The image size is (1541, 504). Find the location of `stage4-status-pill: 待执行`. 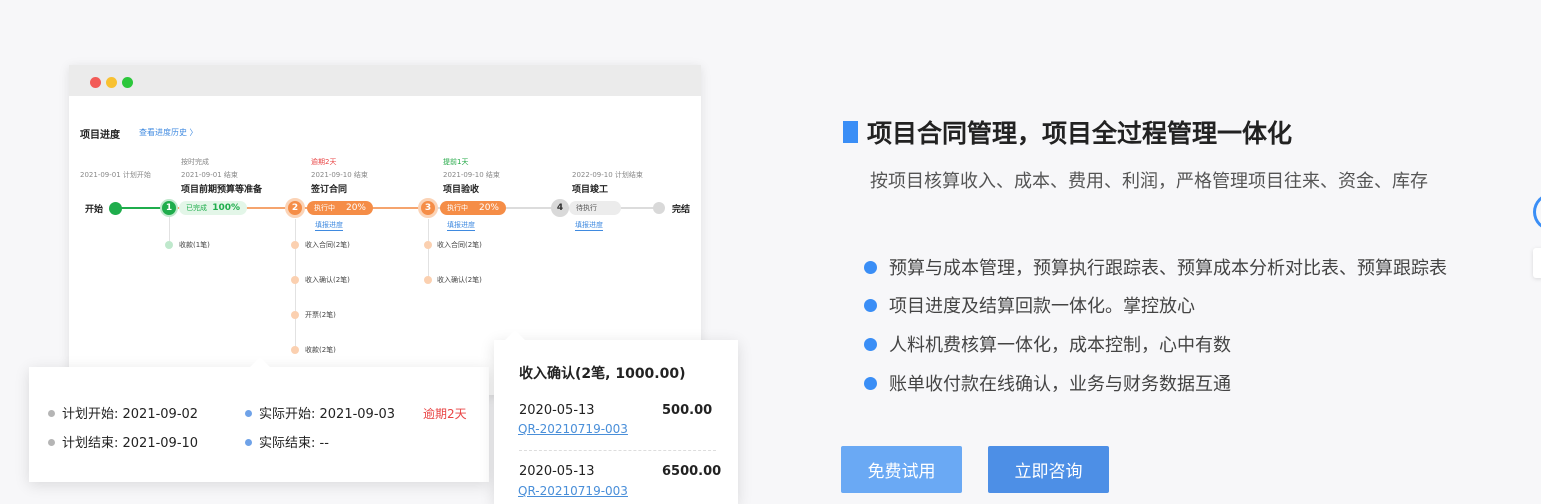

stage4-status-pill: 待执行 is located at coordinates (595, 208).